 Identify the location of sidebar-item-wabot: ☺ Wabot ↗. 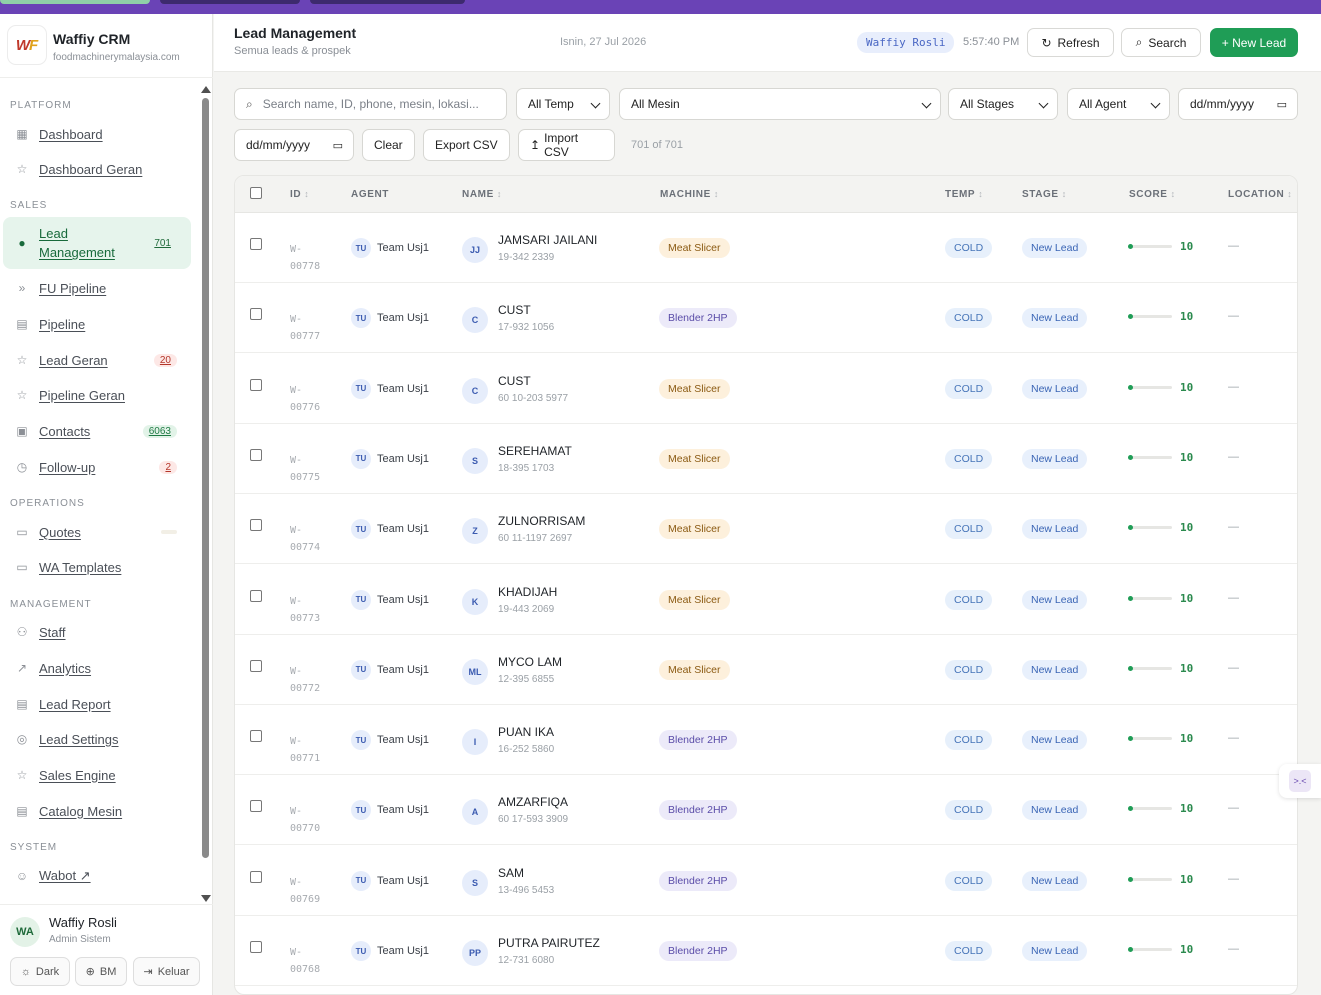
(97, 876).